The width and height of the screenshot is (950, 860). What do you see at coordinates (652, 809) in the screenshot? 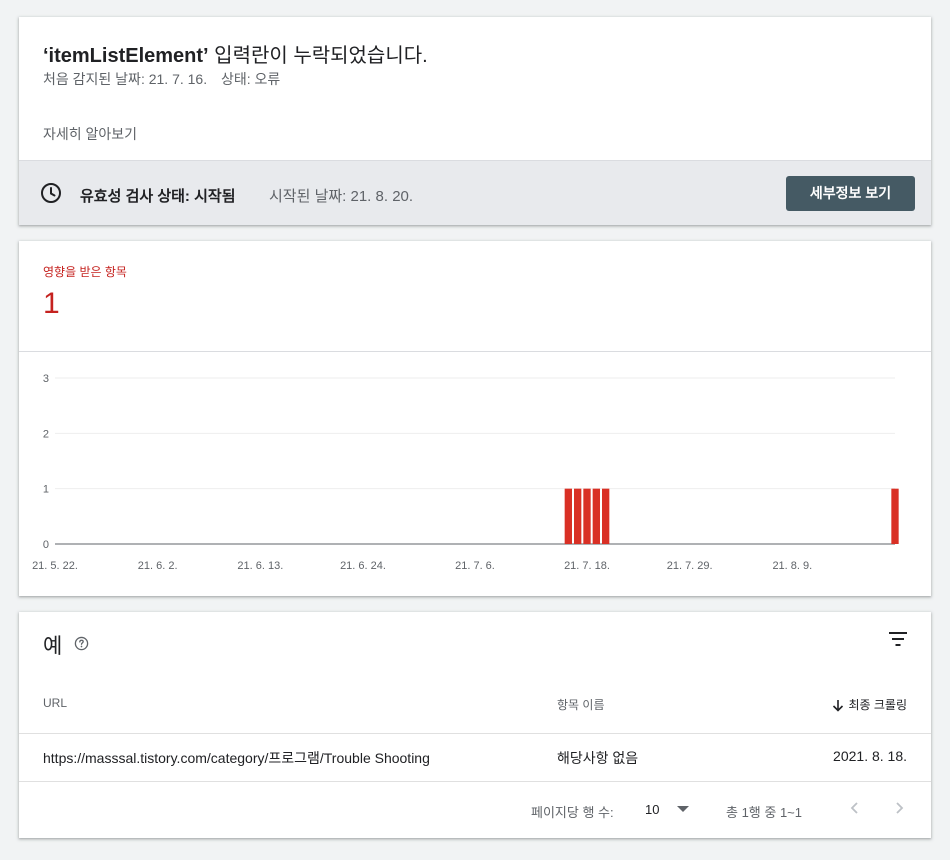
I see `rows-per-page-select: 10` at bounding box center [652, 809].